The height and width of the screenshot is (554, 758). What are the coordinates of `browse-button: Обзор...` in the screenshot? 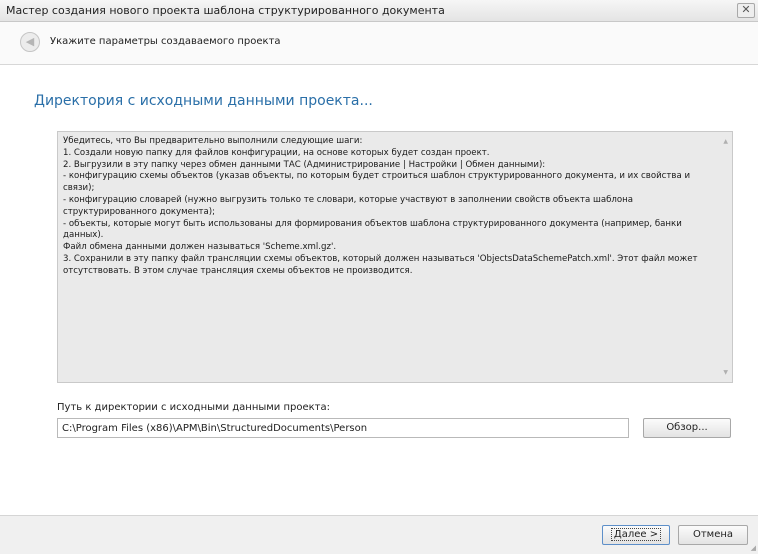 It's located at (687, 428).